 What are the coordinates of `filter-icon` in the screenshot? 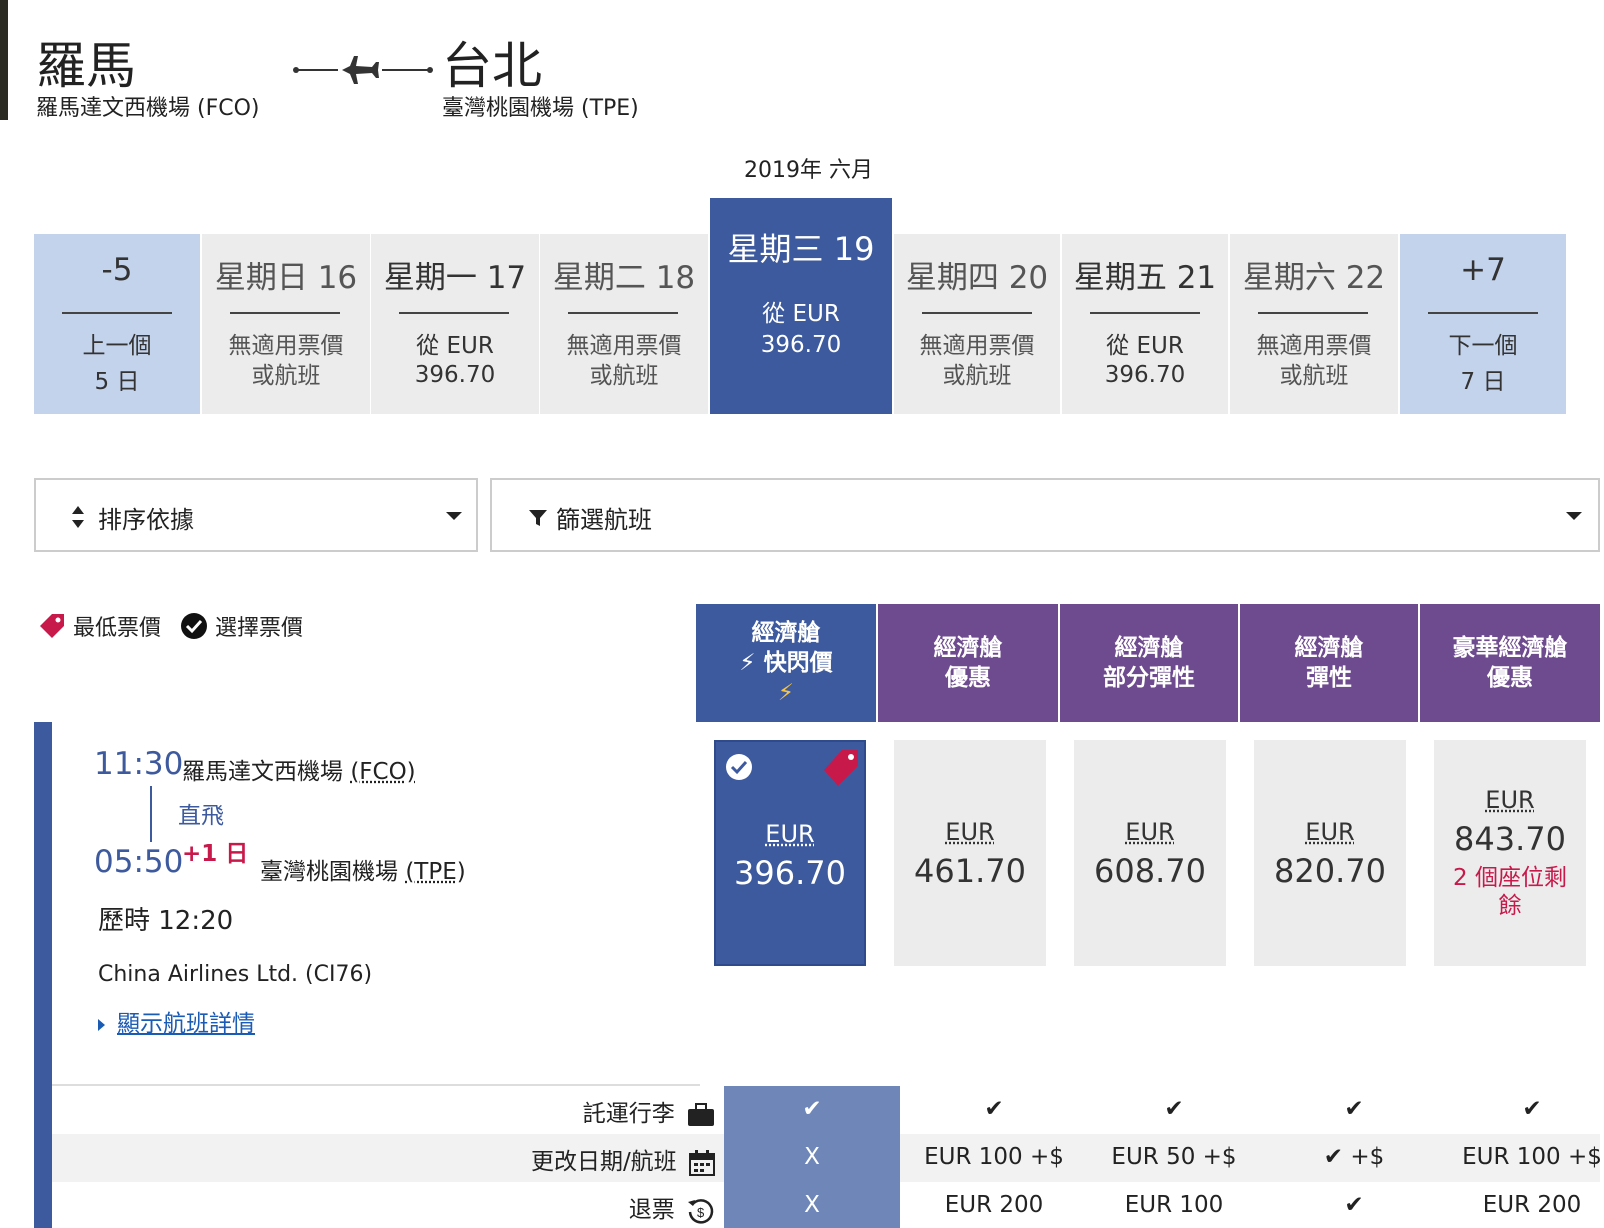 It's located at (538, 518).